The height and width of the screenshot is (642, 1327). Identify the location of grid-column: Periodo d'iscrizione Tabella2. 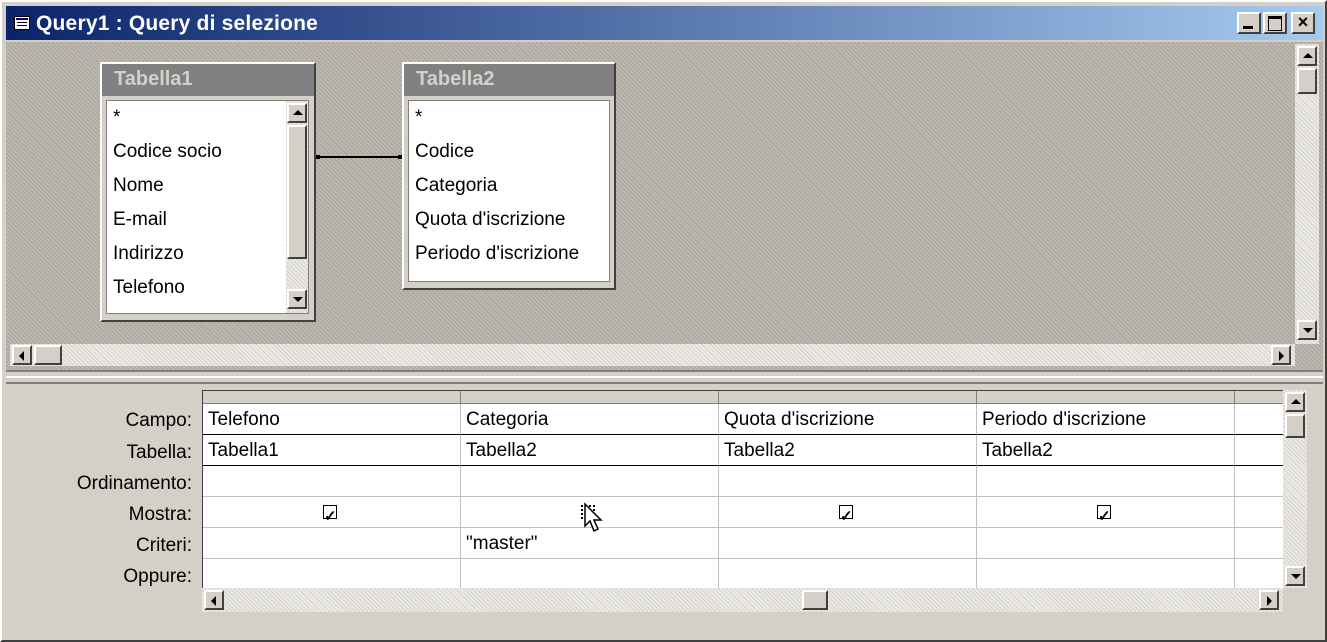
(1106, 489).